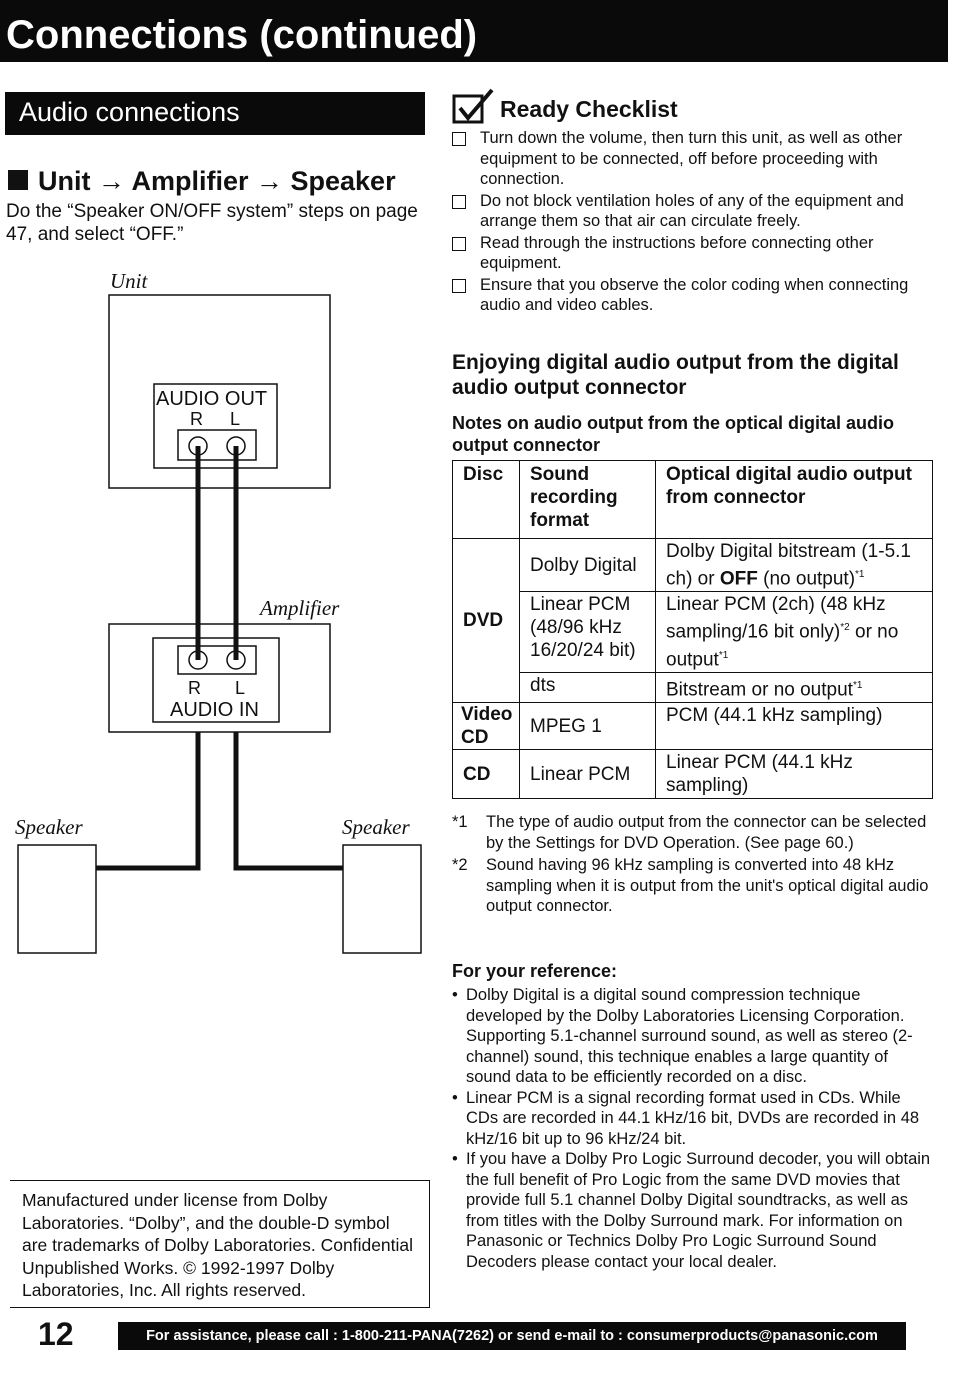  I want to click on table-row: dts Bitstream or no output*1, so click(693, 687).